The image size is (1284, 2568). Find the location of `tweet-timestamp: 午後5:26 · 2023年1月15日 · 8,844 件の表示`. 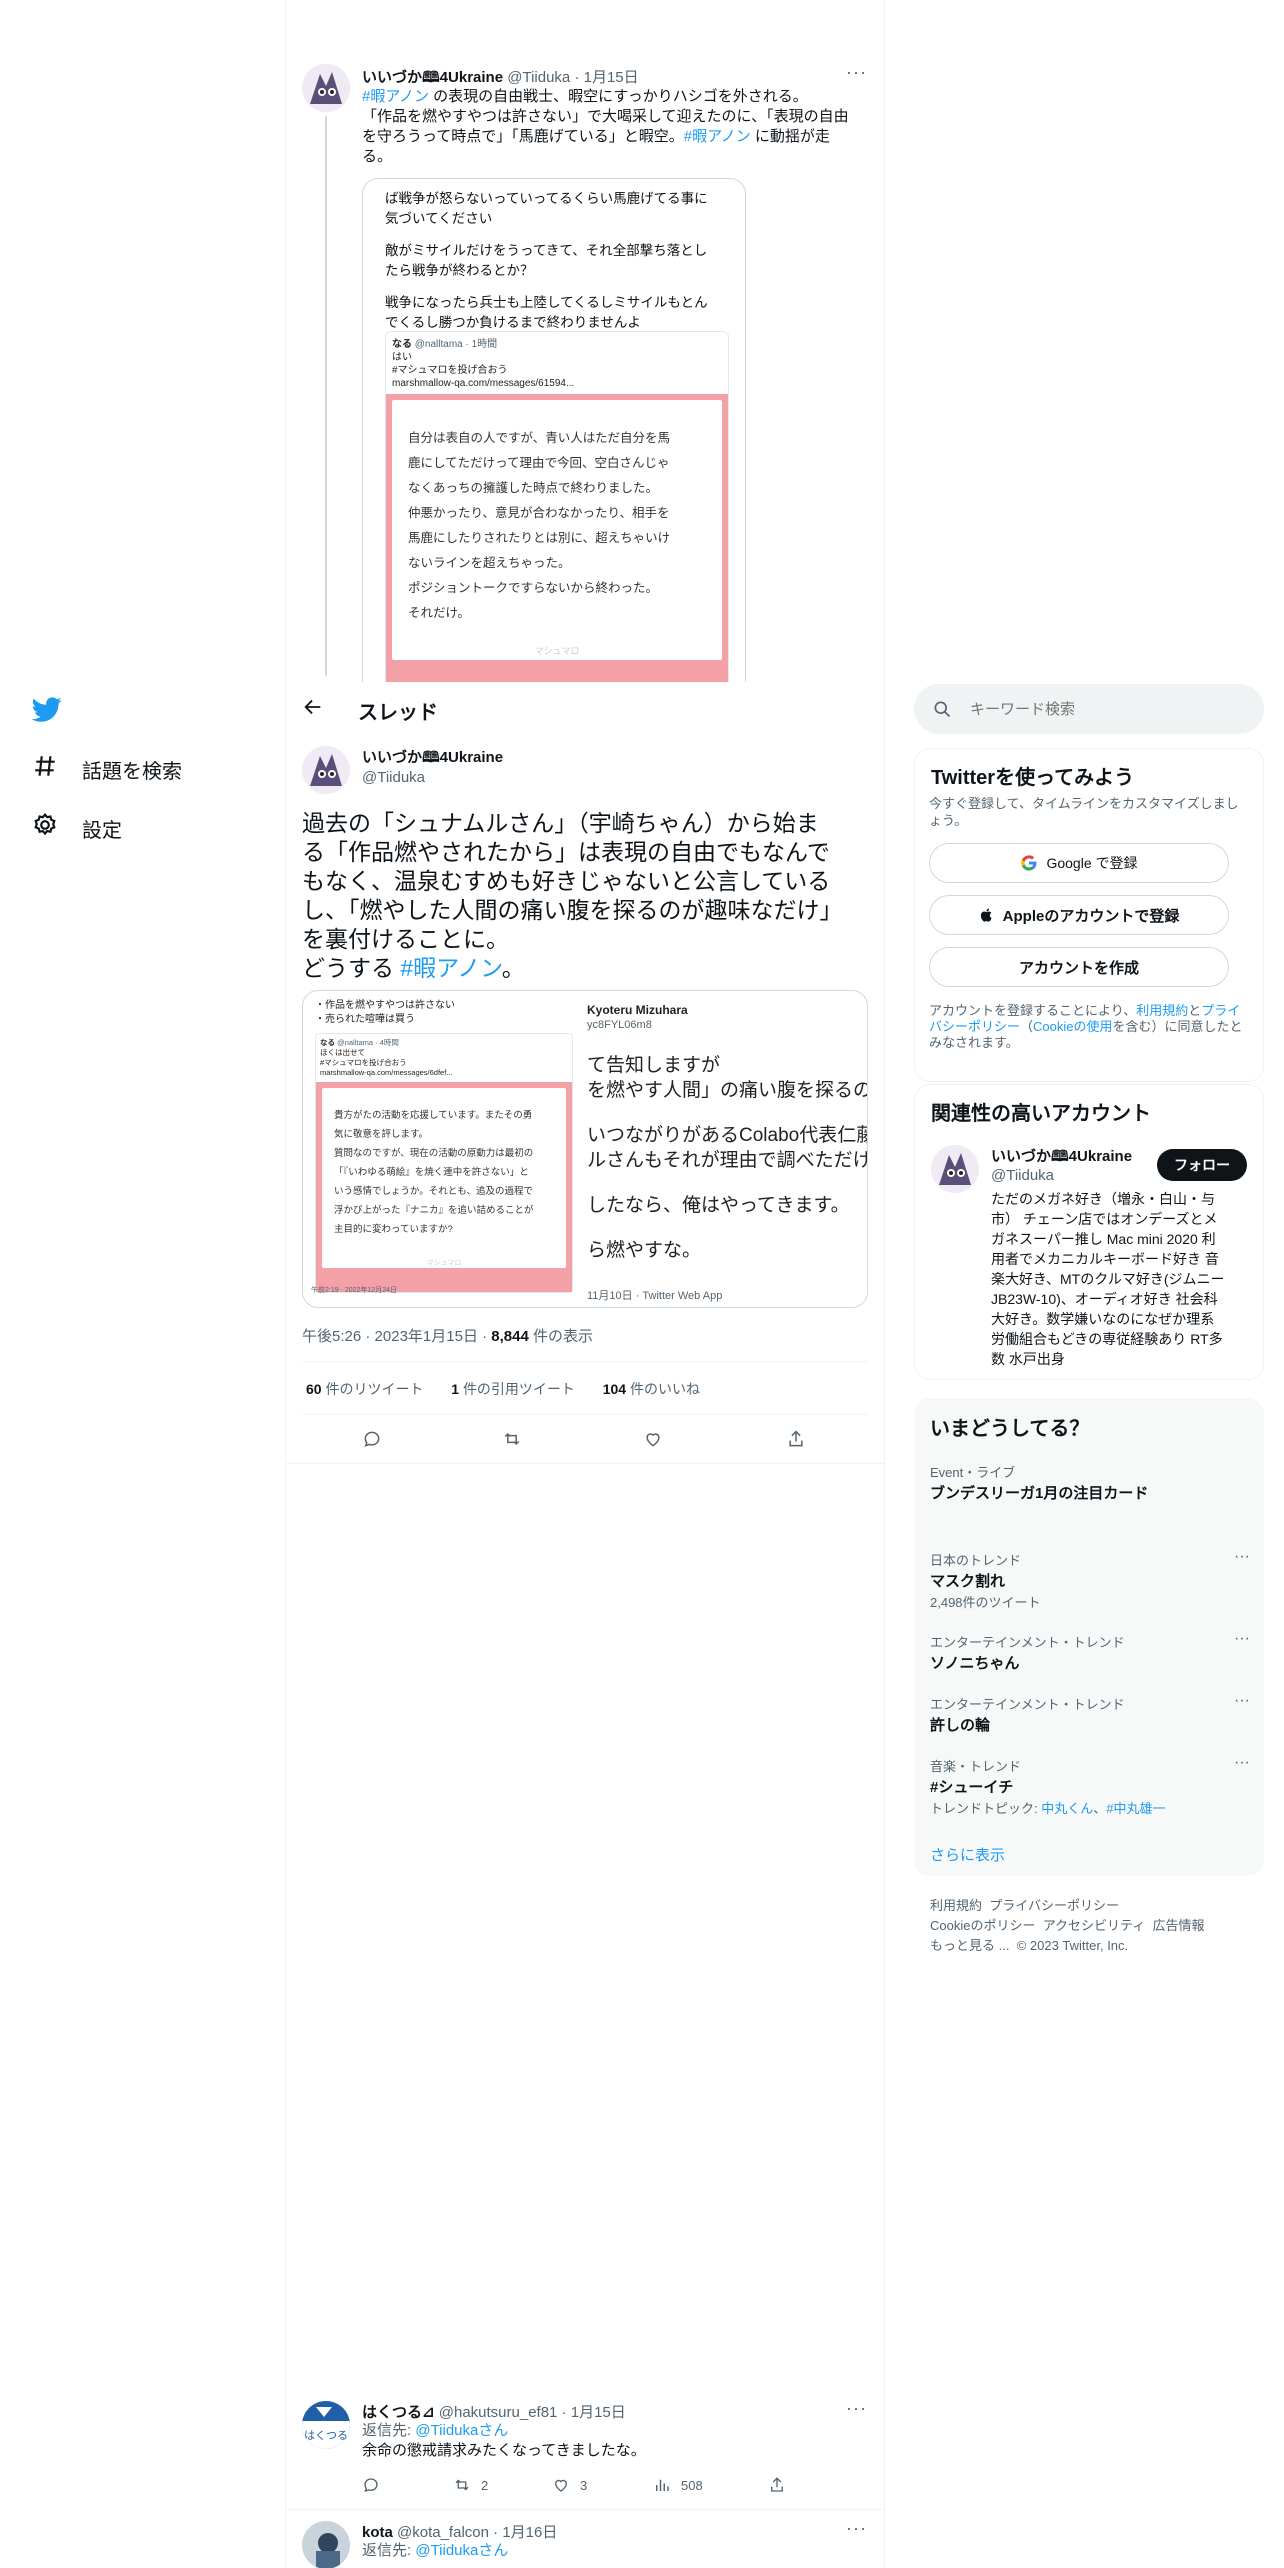

tweet-timestamp: 午後5:26 · 2023年1月15日 · 8,844 件の表示 is located at coordinates (448, 1336).